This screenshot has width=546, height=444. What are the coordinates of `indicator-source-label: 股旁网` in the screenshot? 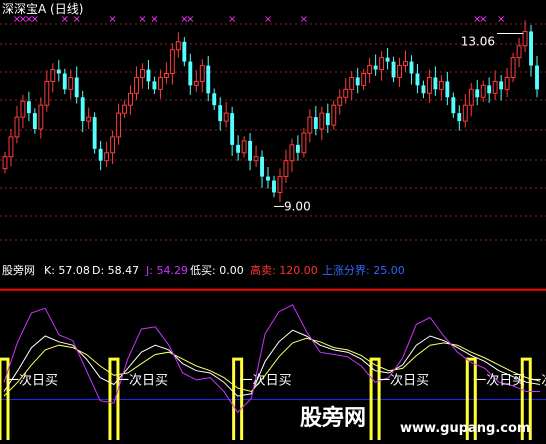 It's located at (18, 270).